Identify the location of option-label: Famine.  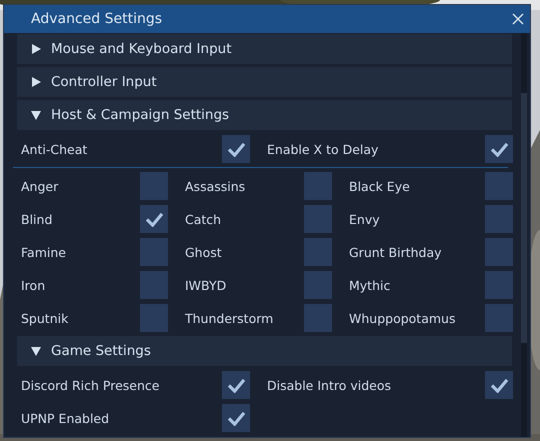
(43, 252).